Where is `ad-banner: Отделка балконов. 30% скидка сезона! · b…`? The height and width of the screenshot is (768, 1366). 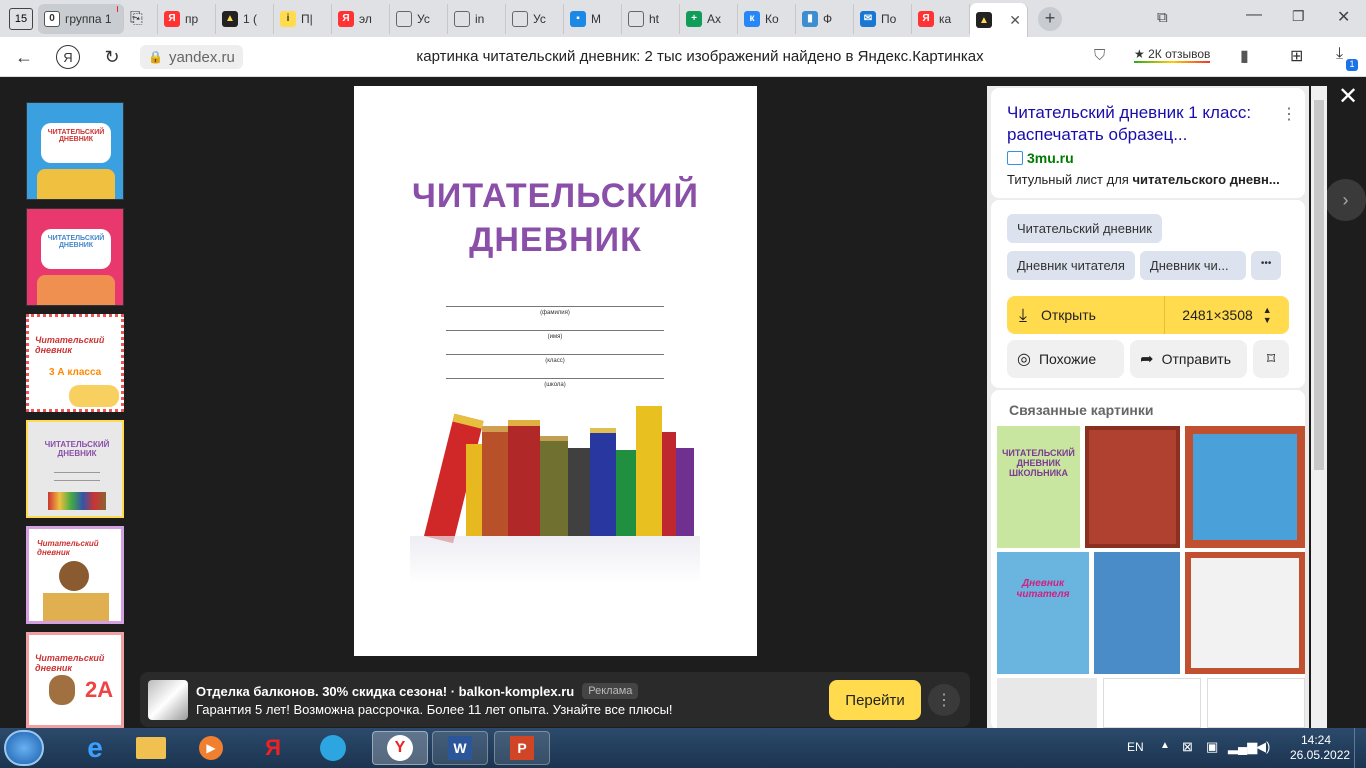 ad-banner: Отделка балконов. 30% скидка сезона! · b… is located at coordinates (555, 699).